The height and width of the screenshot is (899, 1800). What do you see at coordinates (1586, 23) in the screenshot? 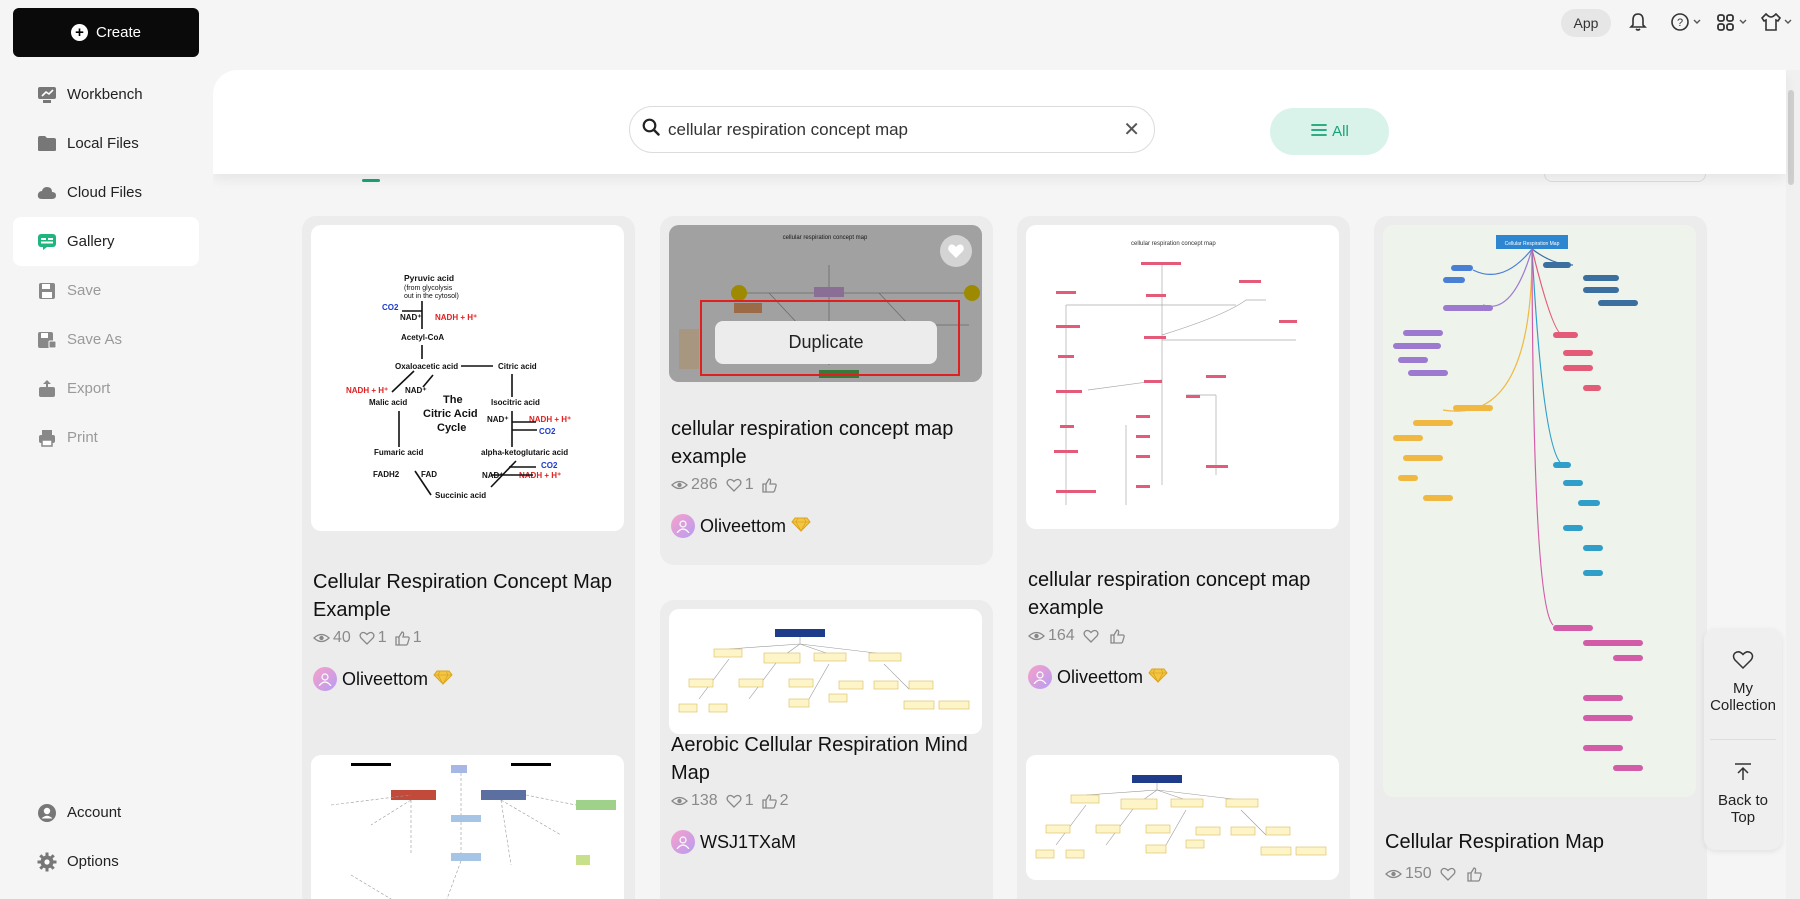
I see `app-button: App` at bounding box center [1586, 23].